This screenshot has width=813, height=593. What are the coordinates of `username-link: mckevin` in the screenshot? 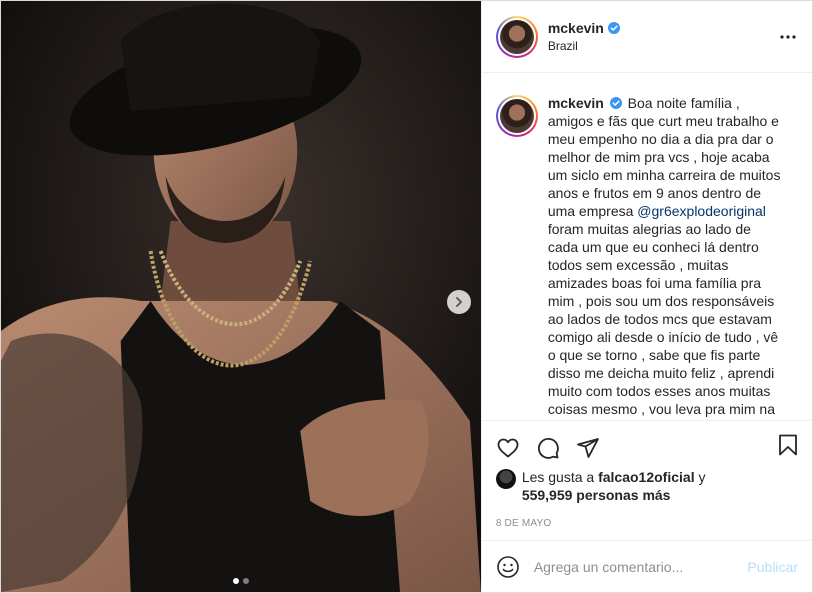 It's located at (576, 28).